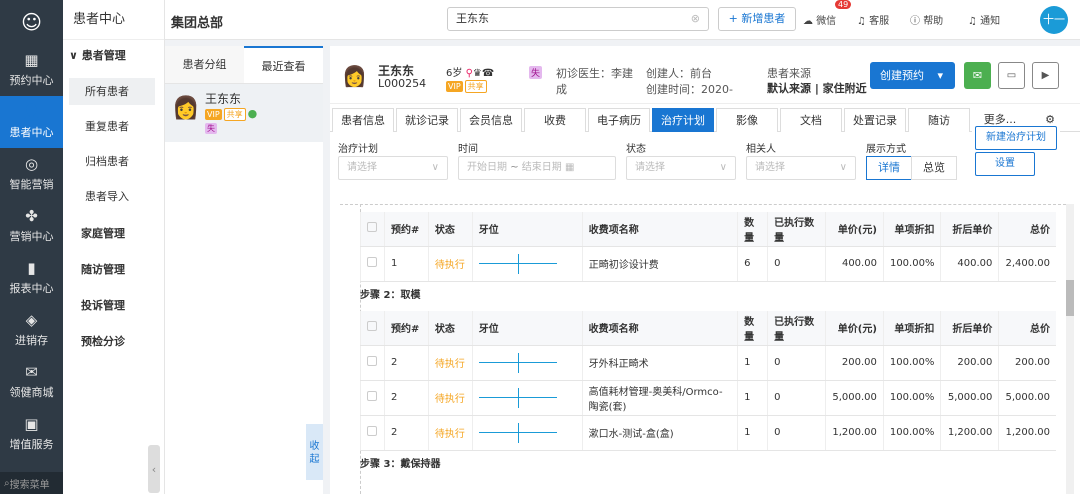 This screenshot has width=1080, height=494. What do you see at coordinates (578, 19) in the screenshot?
I see `search-input: 王东东 ⊗` at bounding box center [578, 19].